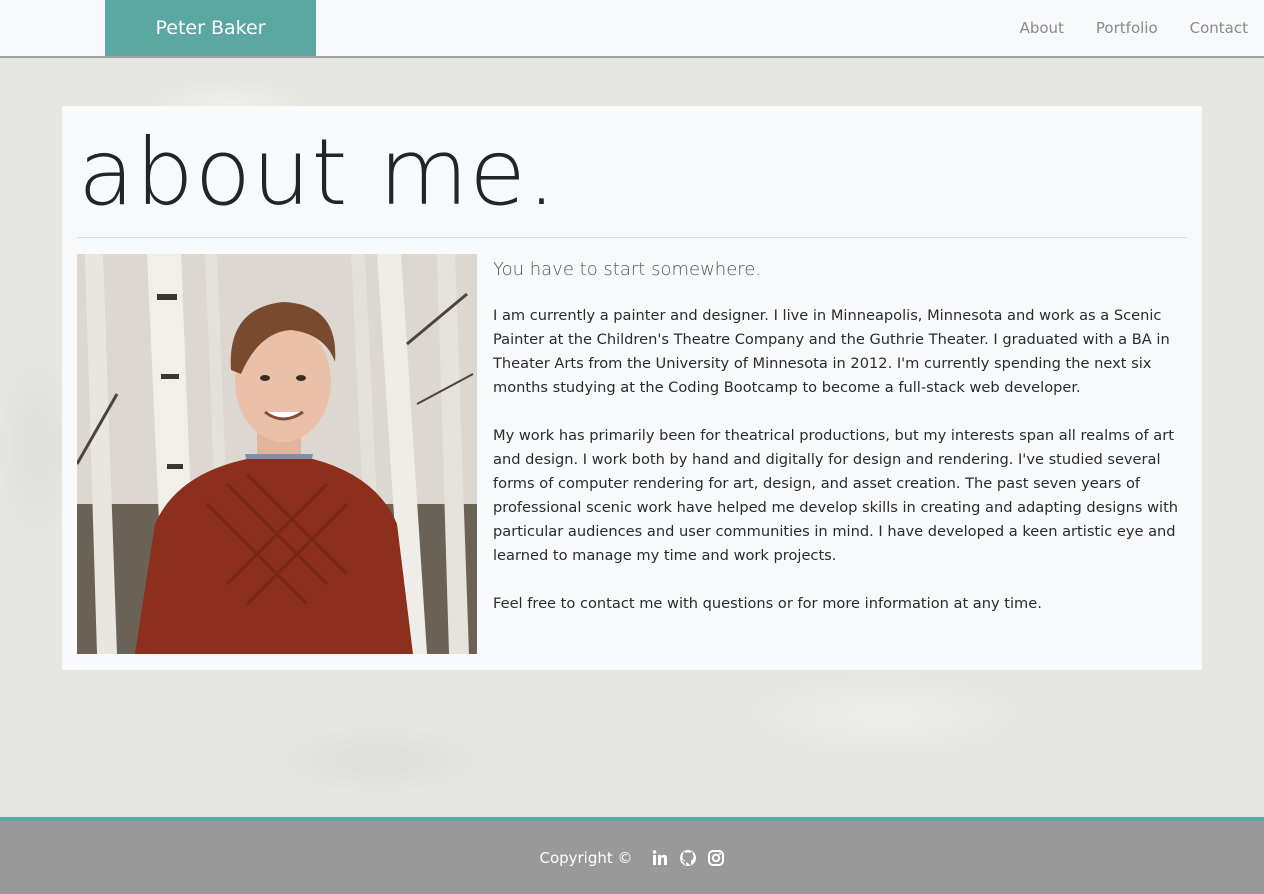 This screenshot has height=894, width=1264. What do you see at coordinates (210, 28) in the screenshot?
I see `brand-link: Peter Baker` at bounding box center [210, 28].